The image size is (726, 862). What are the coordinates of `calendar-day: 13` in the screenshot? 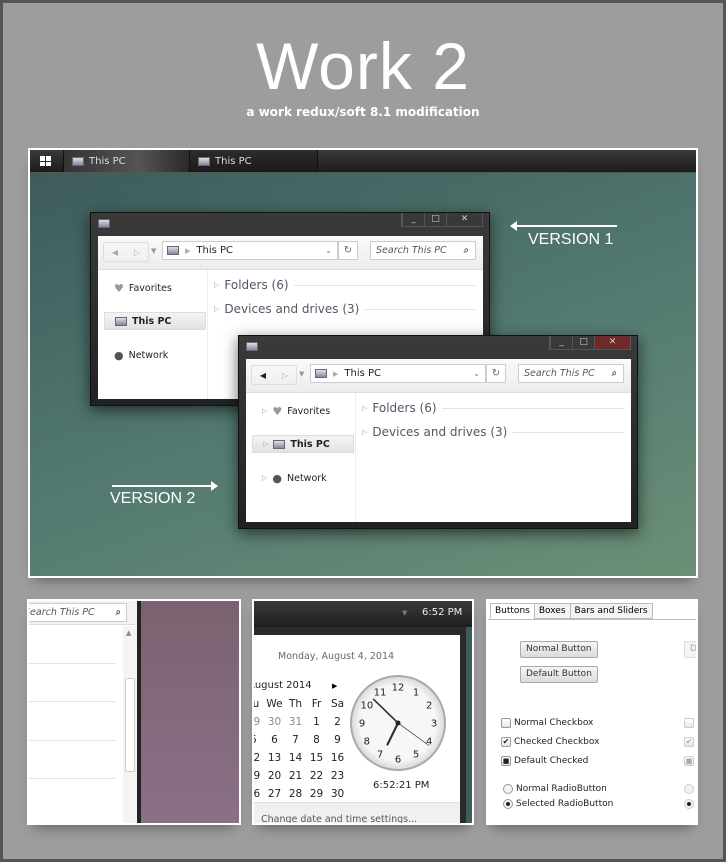 It's located at (274, 758).